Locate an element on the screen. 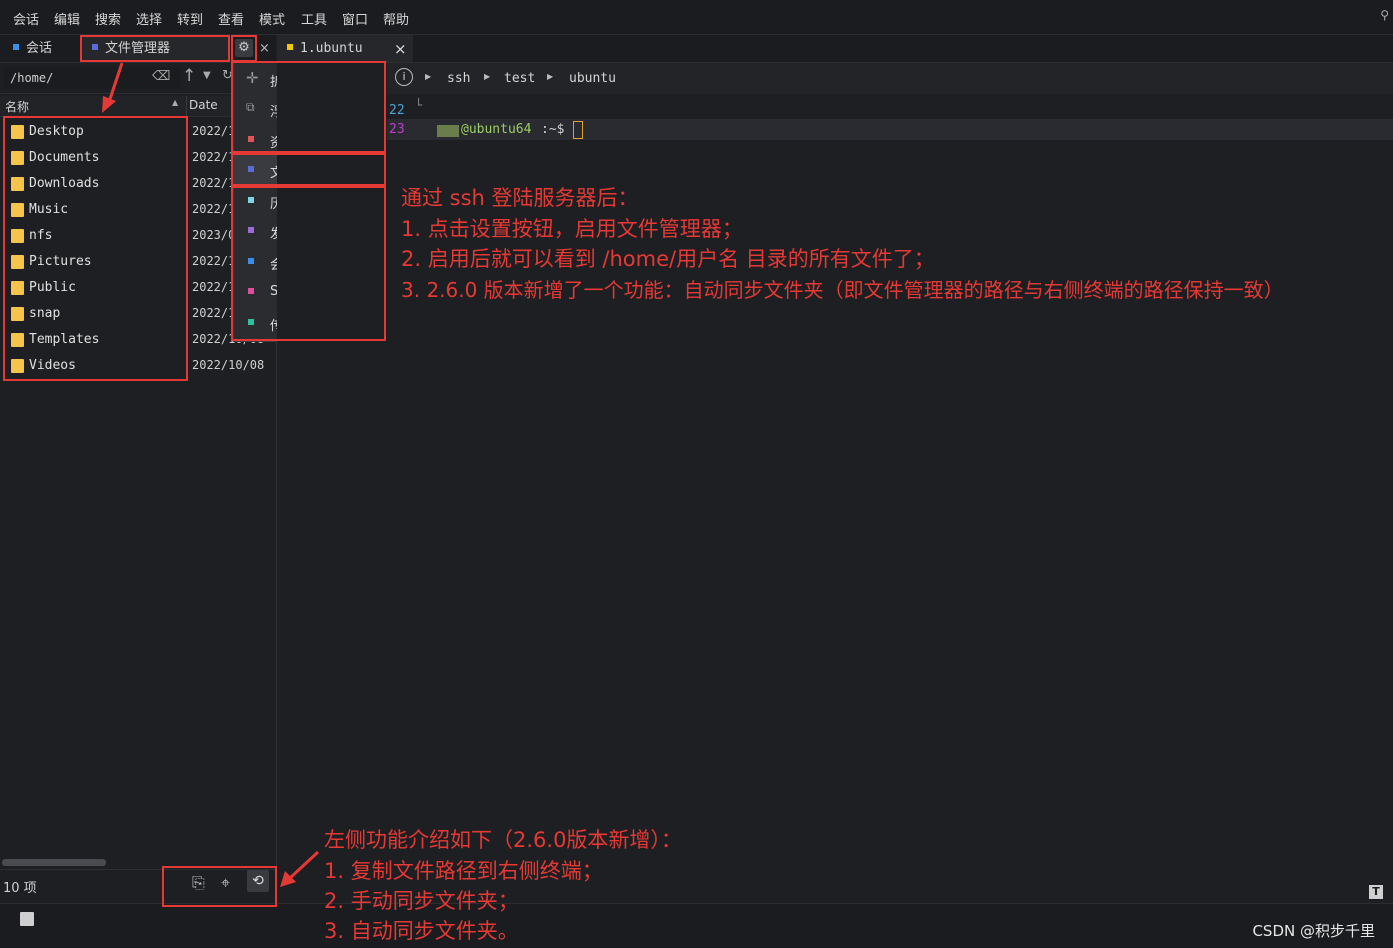  arrow-head is located at coordinates (109, 104).